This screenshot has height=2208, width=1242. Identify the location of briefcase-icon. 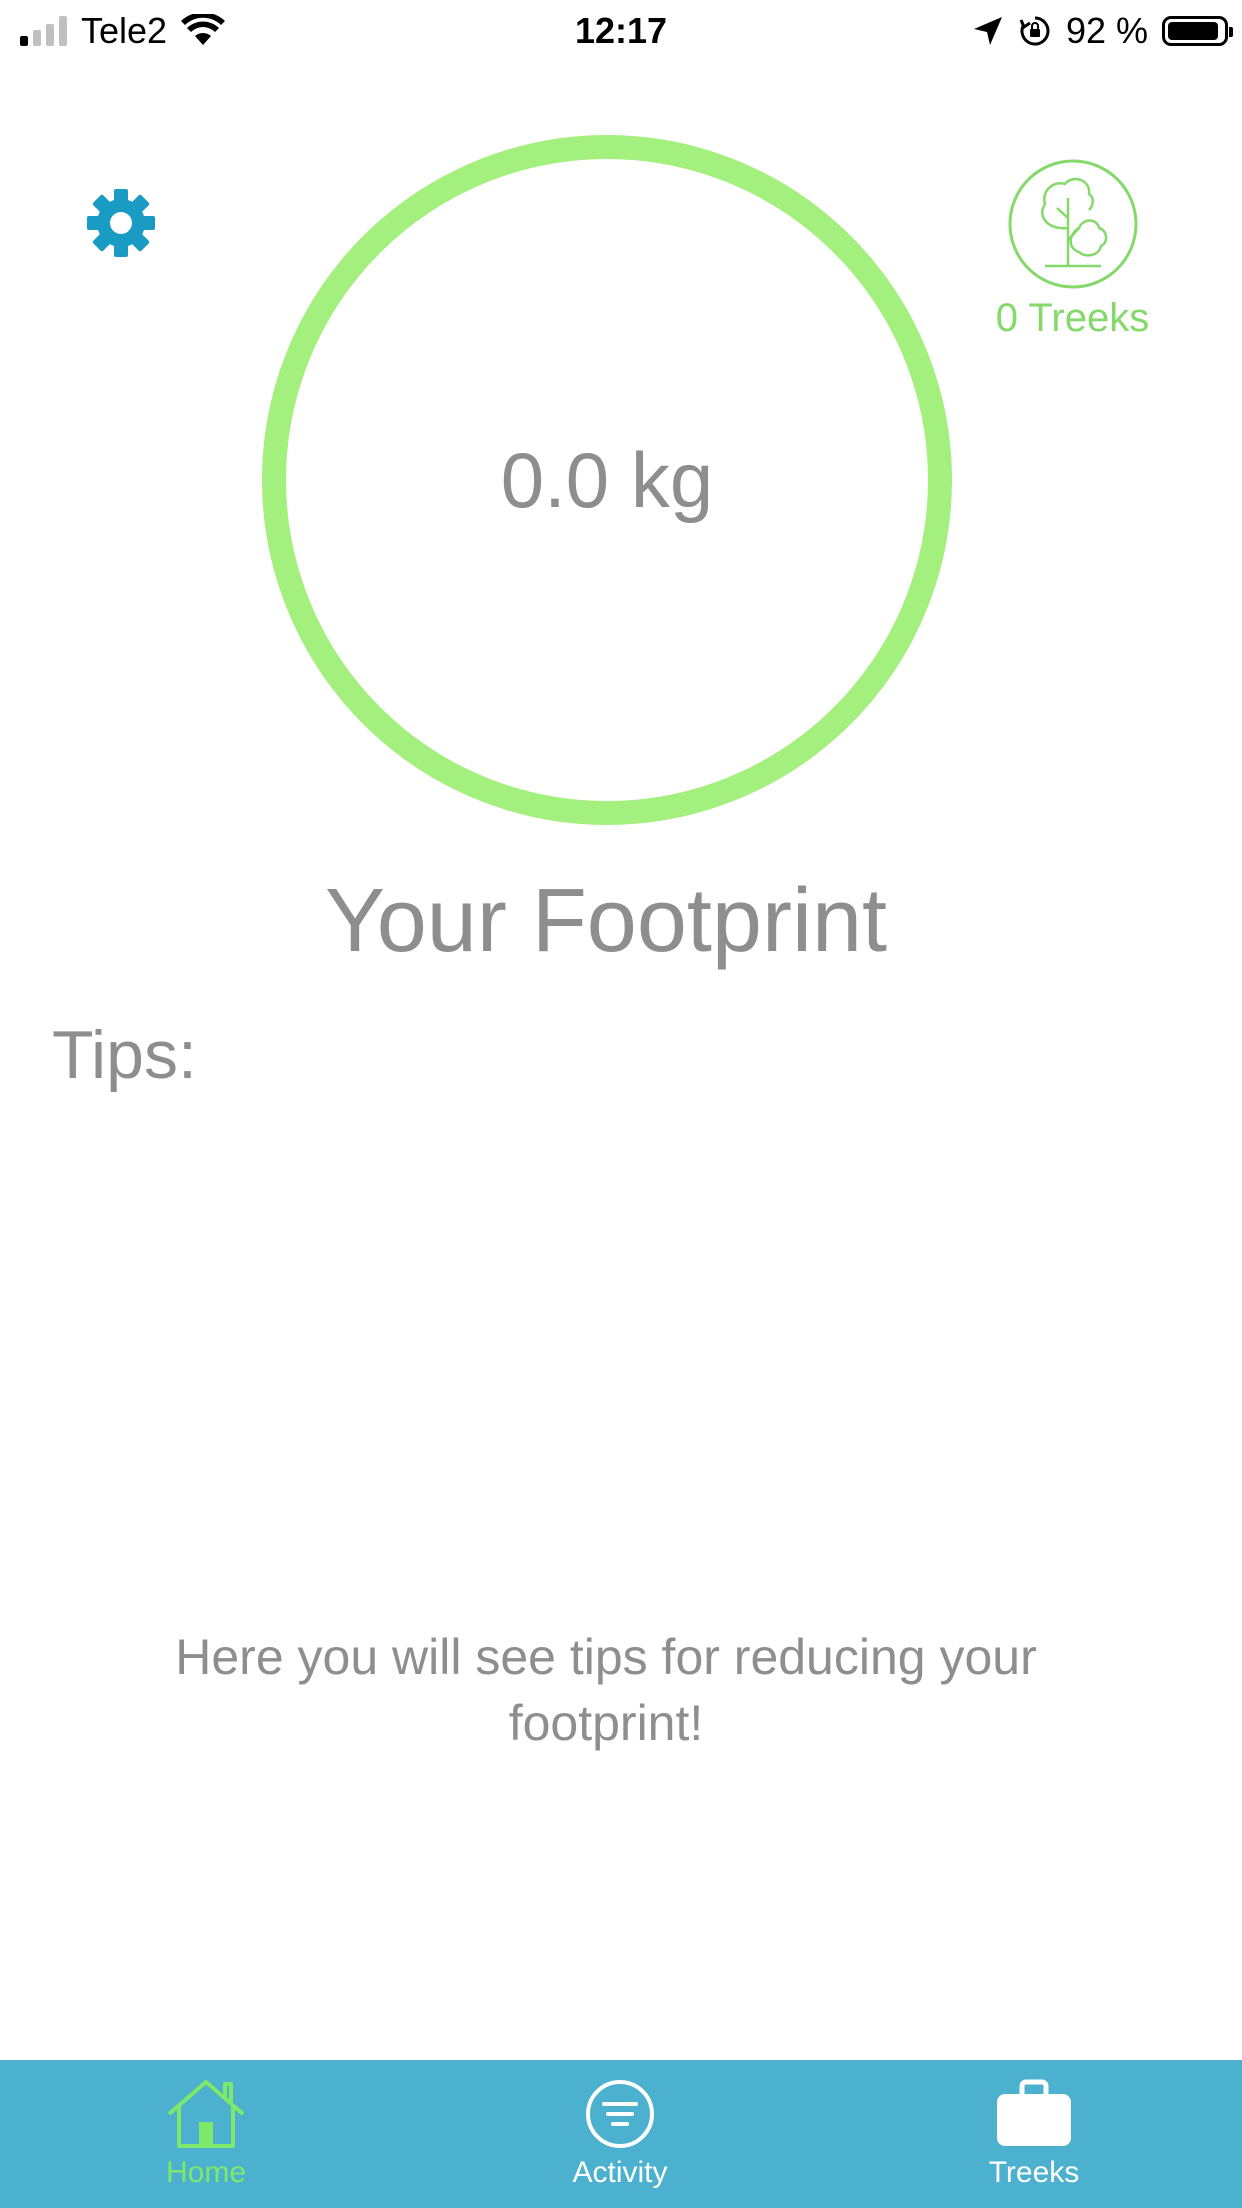
(1034, 2112).